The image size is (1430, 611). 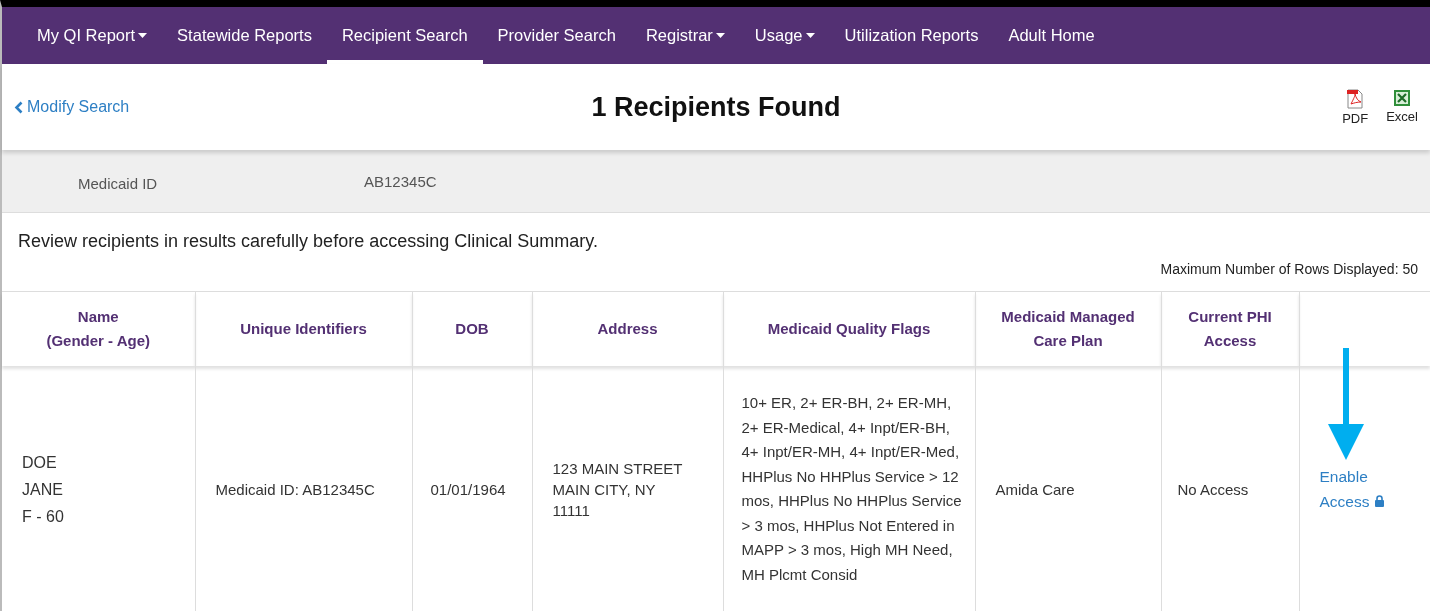 What do you see at coordinates (404, 35) in the screenshot?
I see `nav-tab: Recipient Search` at bounding box center [404, 35].